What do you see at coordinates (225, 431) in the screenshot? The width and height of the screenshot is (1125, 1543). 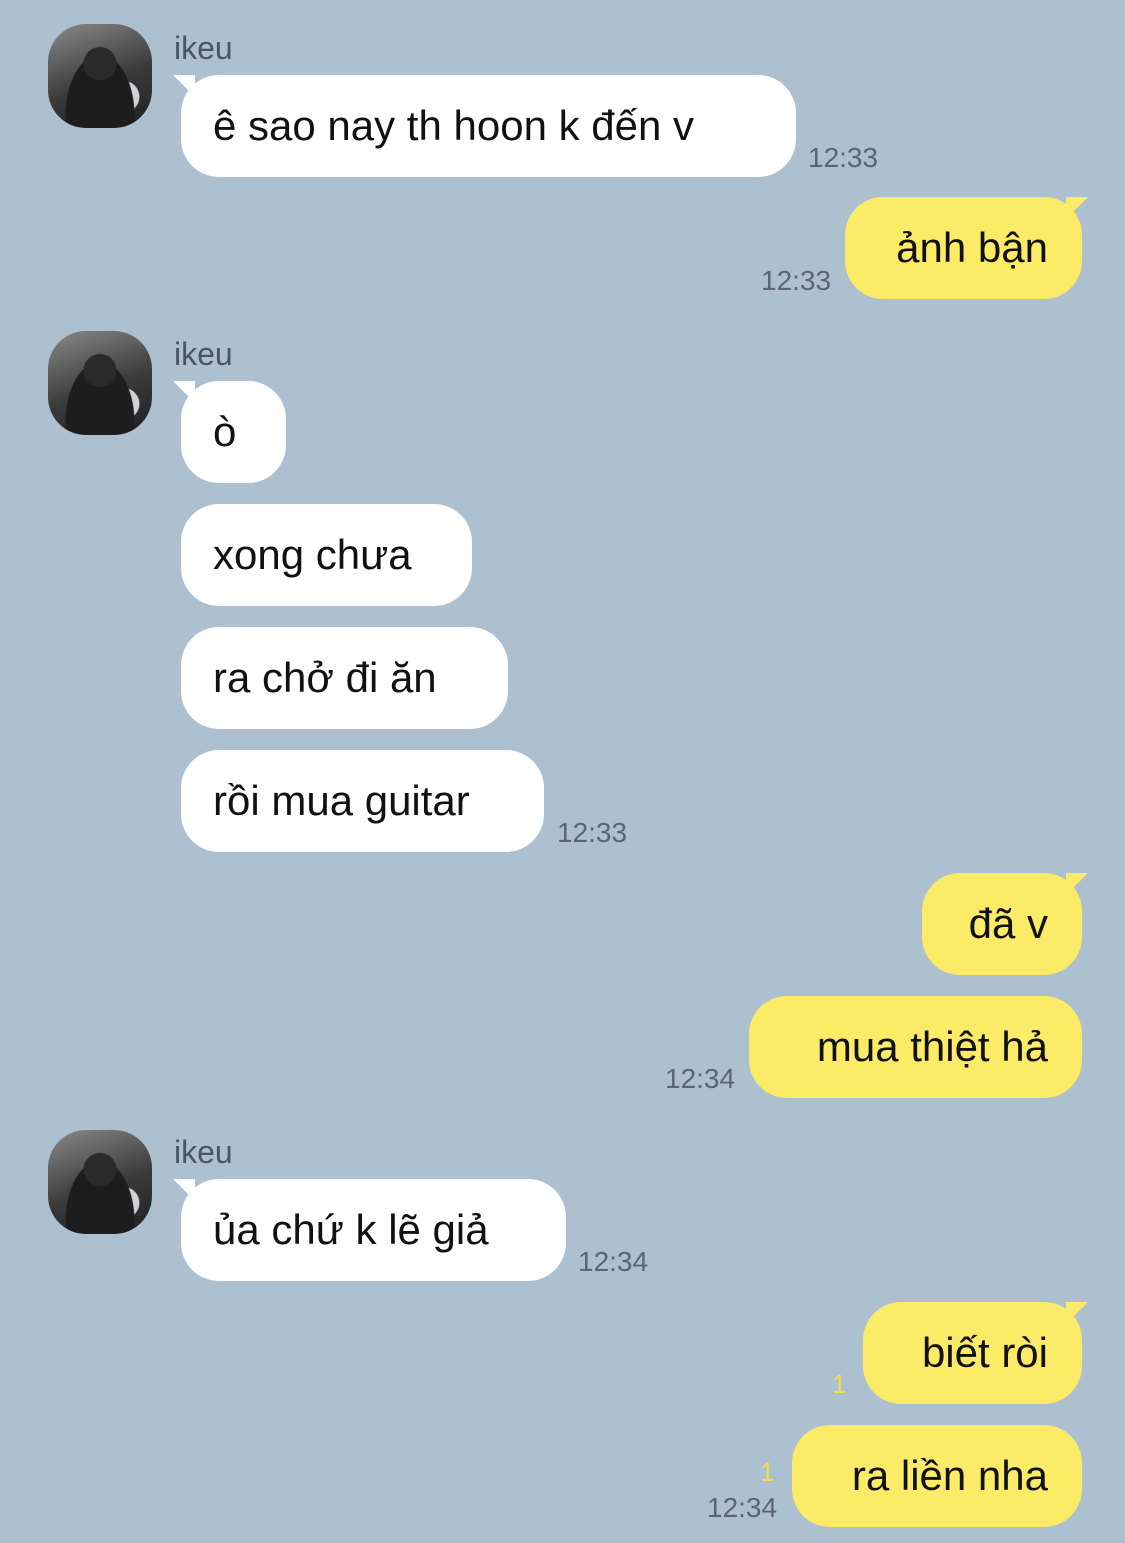 I see `message-text: ò` at bounding box center [225, 431].